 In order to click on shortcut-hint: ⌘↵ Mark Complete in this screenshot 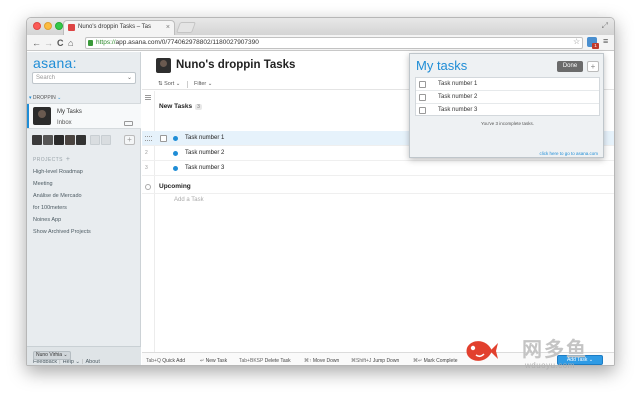, I will do `click(435, 361)`.